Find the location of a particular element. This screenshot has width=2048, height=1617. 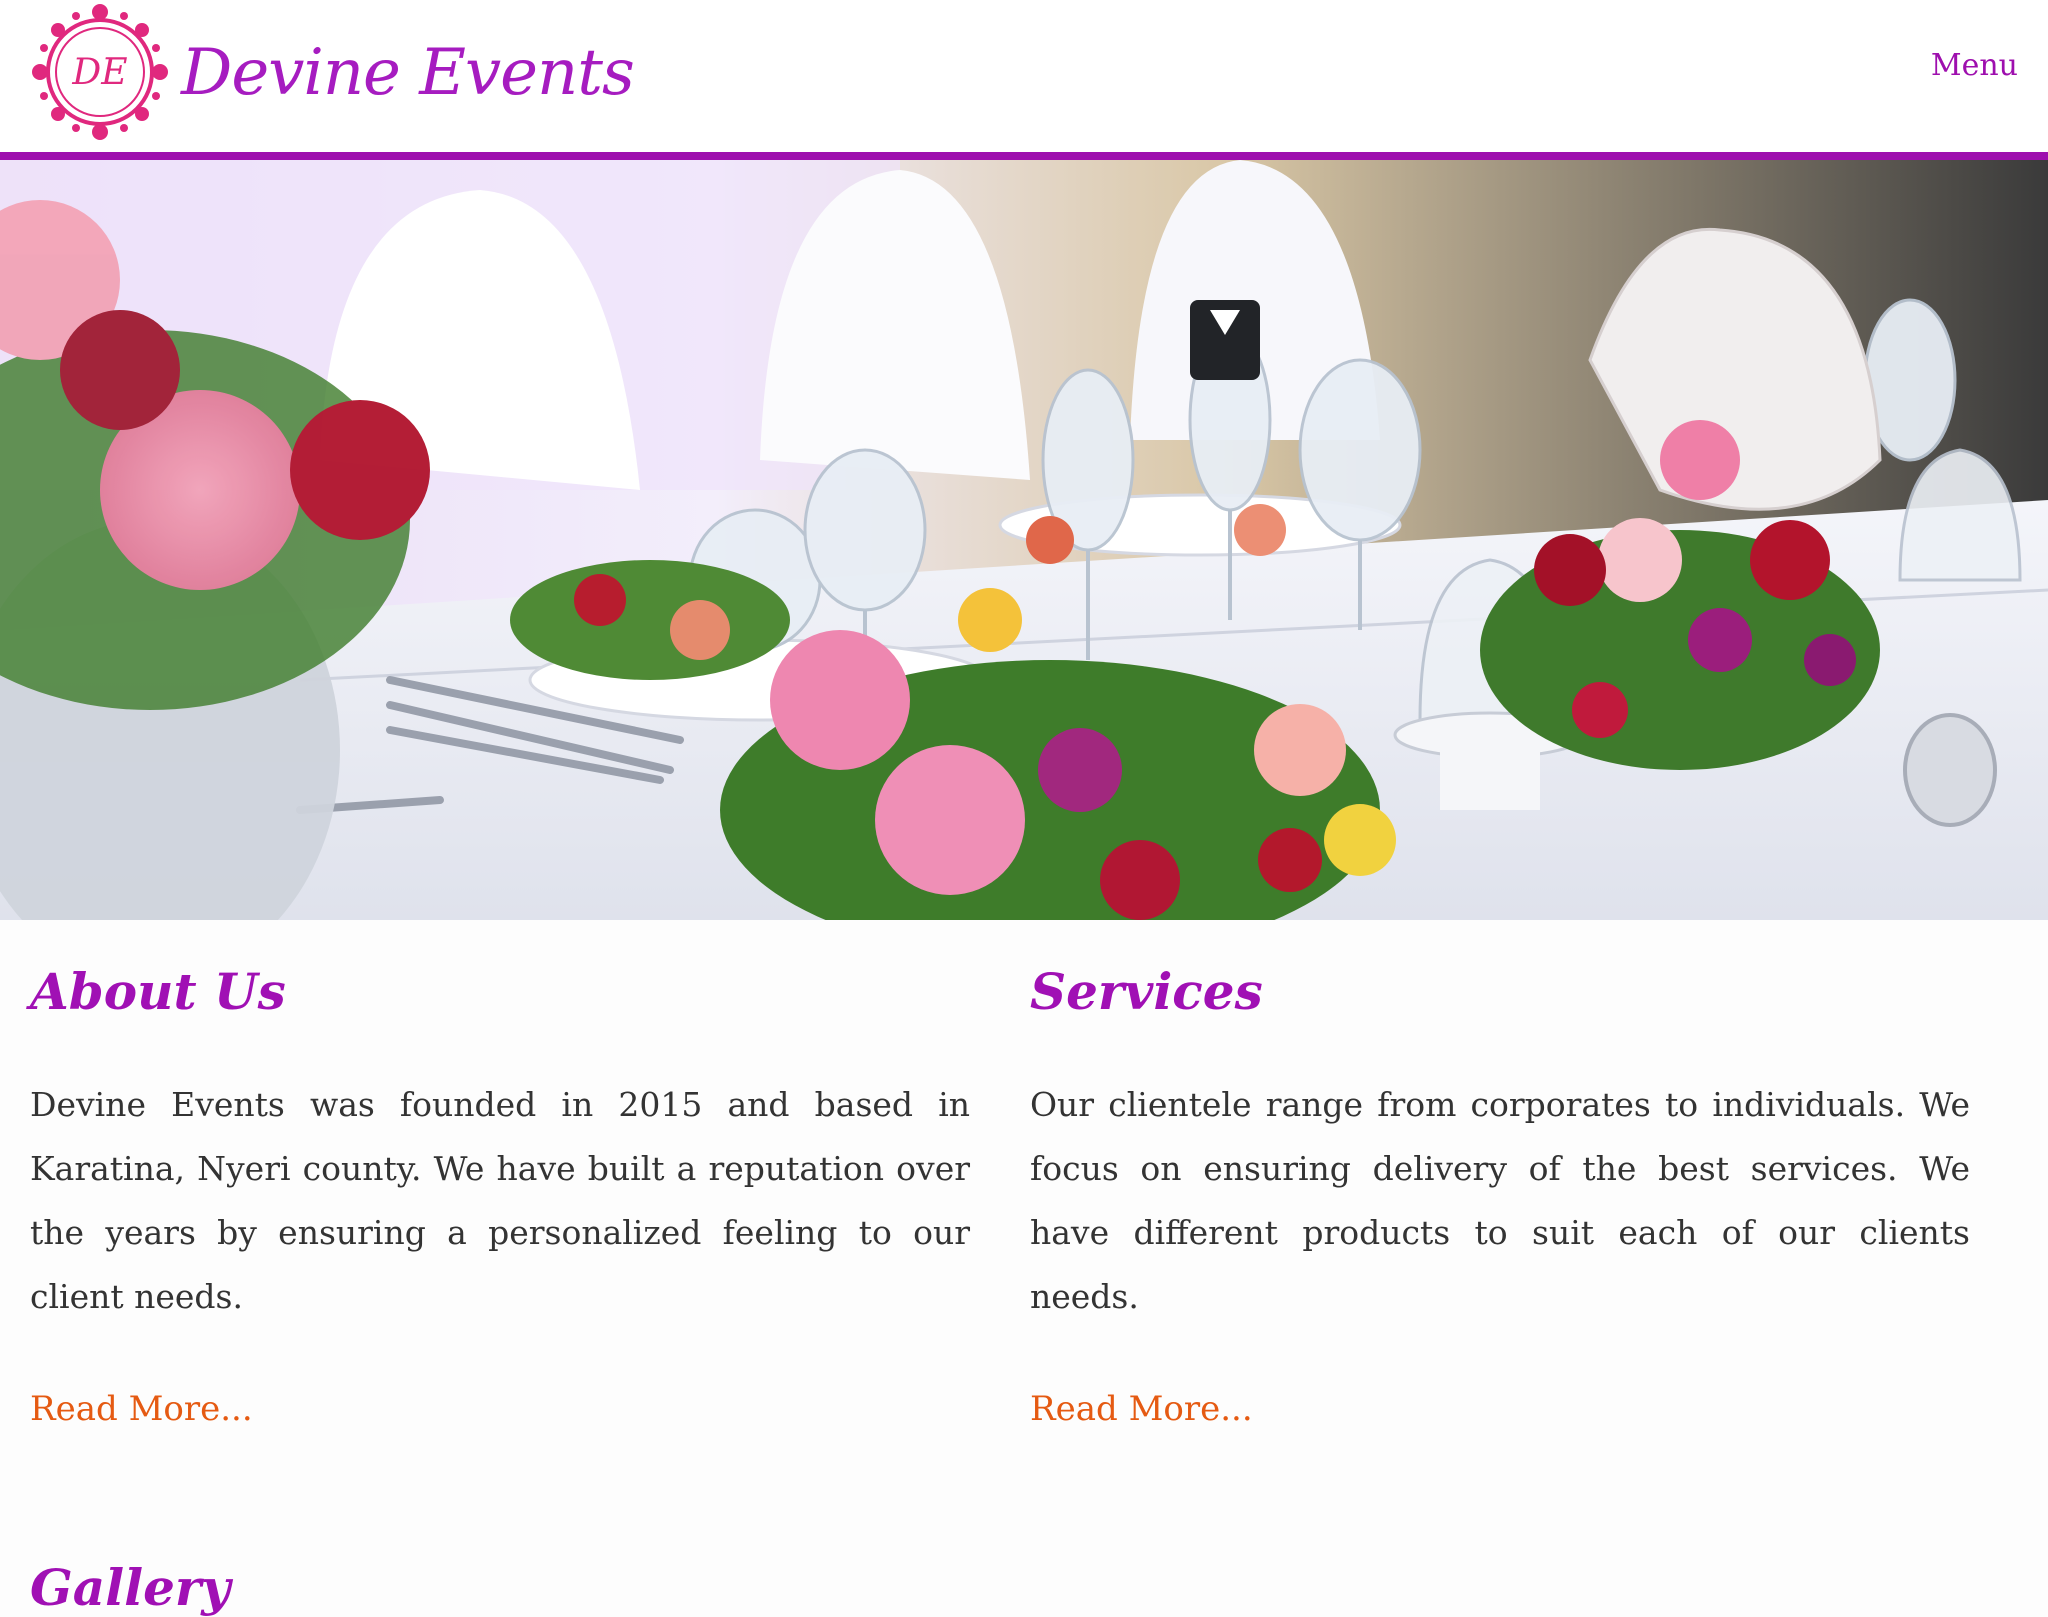

gallery-title: Gallery is located at coordinates (130, 1587).